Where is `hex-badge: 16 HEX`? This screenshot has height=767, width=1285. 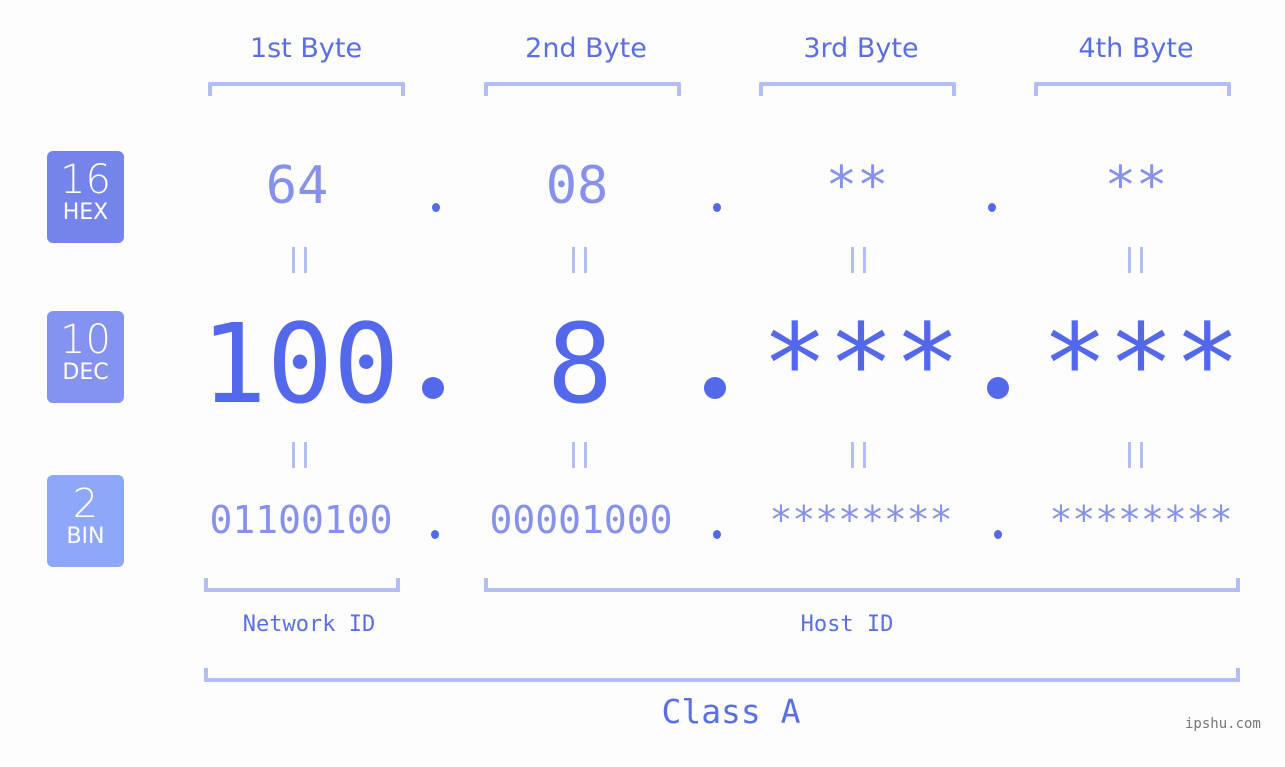 hex-badge: 16 HEX is located at coordinates (85, 197).